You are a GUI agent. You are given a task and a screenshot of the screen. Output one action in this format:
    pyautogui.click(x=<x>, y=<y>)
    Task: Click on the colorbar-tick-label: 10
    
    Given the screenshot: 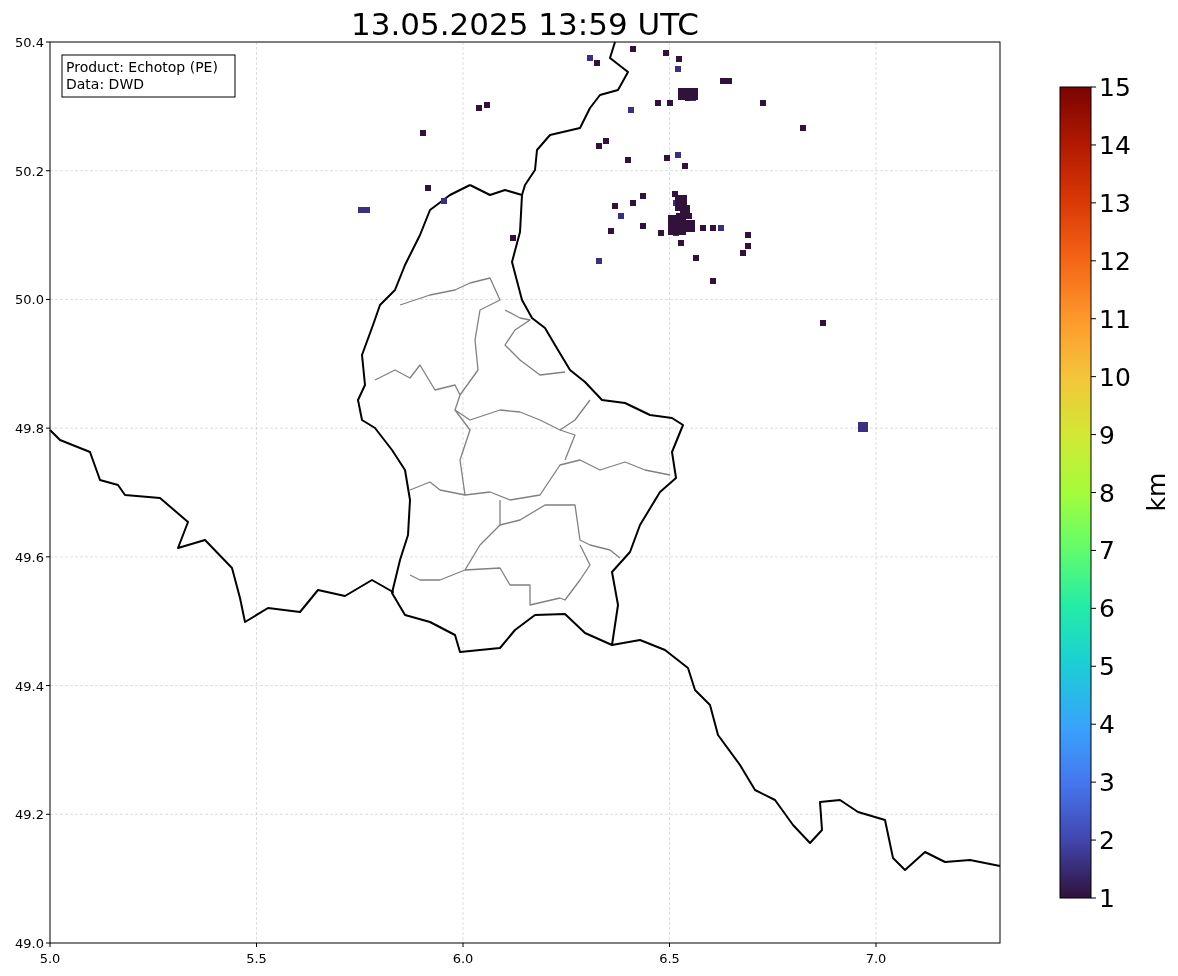 What is the action you would take?
    pyautogui.click(x=1115, y=377)
    